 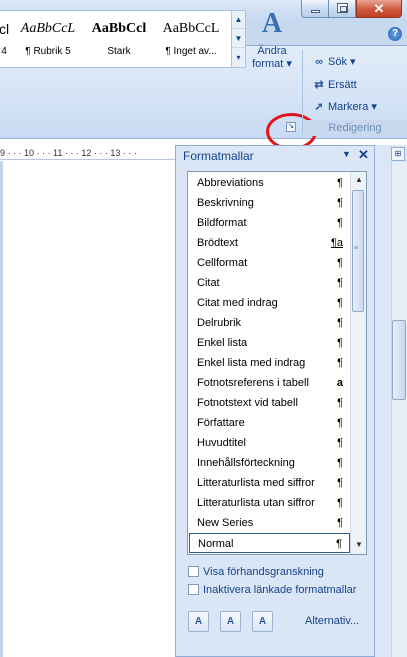 I want to click on style-item-abbreviations: Abbreviations ¶, so click(x=269, y=183).